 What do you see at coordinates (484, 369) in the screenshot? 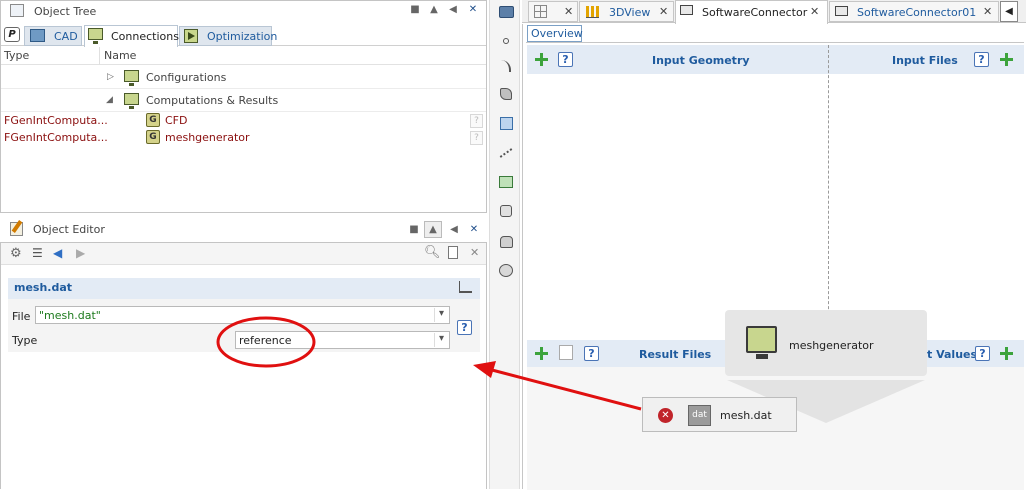
I see `annotation-arrowhead` at bounding box center [484, 369].